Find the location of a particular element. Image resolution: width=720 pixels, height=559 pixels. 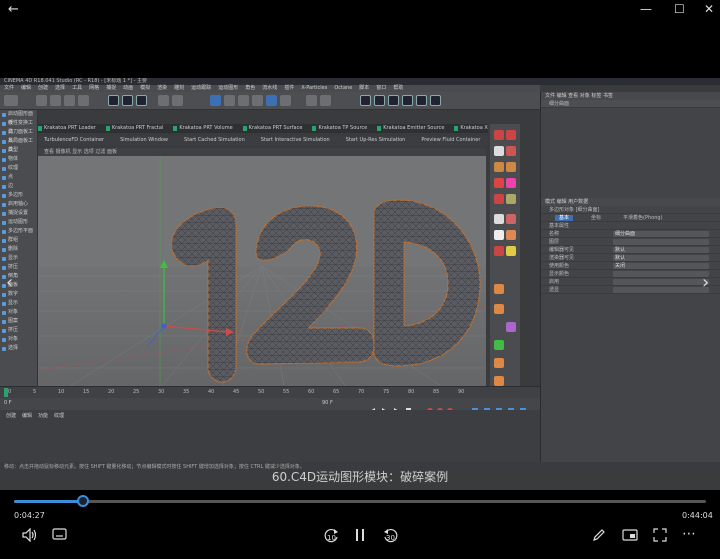

c4d-menu-item: 脚本 is located at coordinates (364, 88).